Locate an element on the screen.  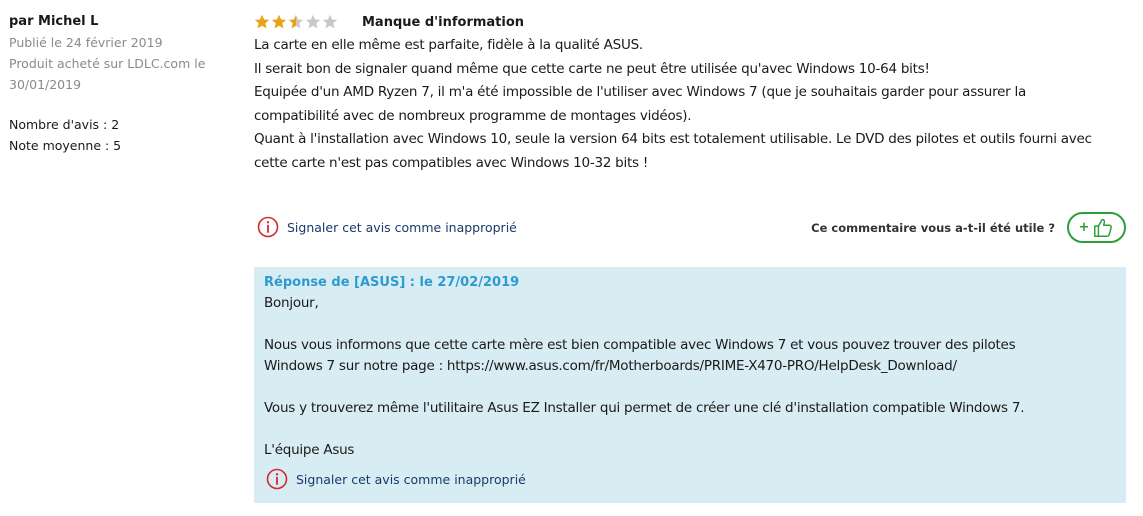
thumbs-up-icon is located at coordinates (1103, 227).